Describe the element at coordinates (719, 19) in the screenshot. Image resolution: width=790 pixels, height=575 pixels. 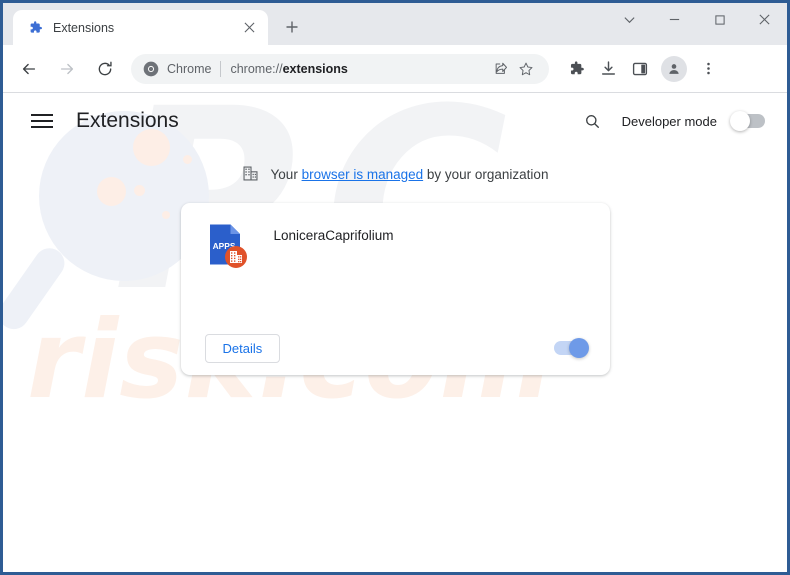
I see `maximize-icon` at that location.